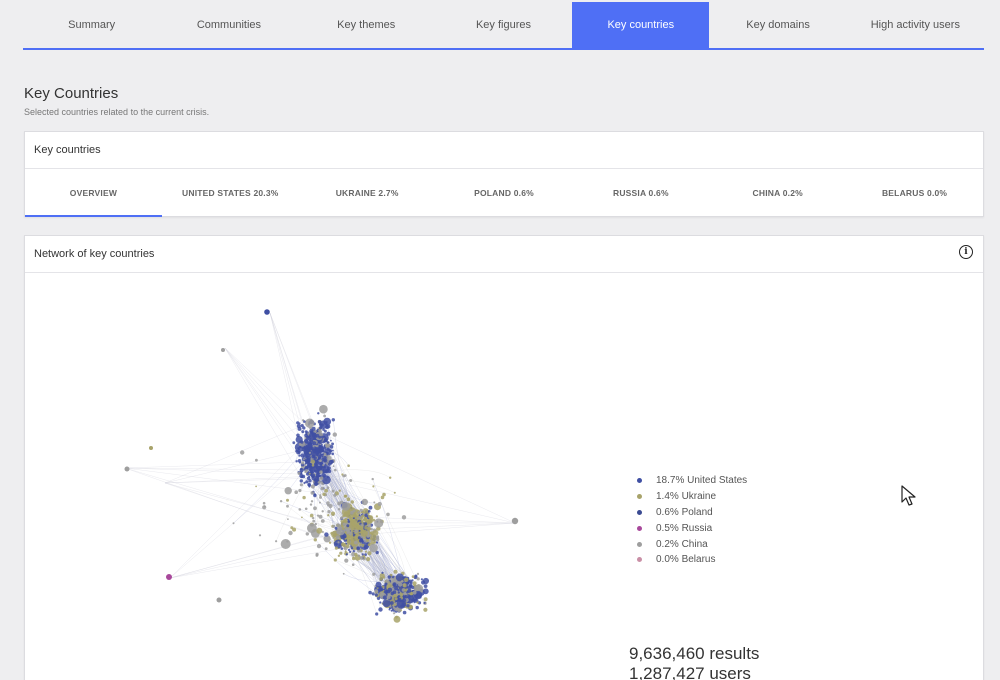 Image resolution: width=1000 pixels, height=680 pixels. Describe the element at coordinates (915, 25) in the screenshot. I see `nav-tab-high-activity-users: High activity users` at that location.